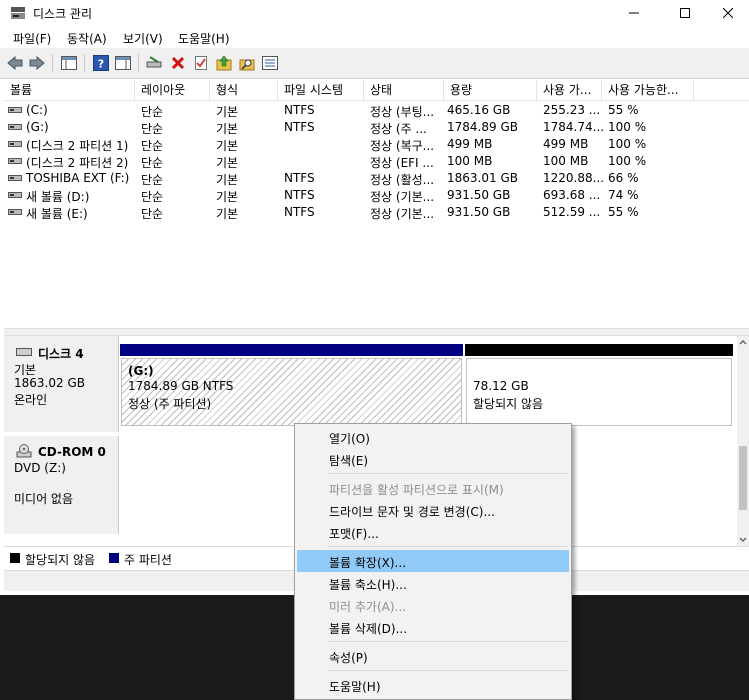  What do you see at coordinates (154, 63) in the screenshot?
I see `connect-virtual-disk-button` at bounding box center [154, 63].